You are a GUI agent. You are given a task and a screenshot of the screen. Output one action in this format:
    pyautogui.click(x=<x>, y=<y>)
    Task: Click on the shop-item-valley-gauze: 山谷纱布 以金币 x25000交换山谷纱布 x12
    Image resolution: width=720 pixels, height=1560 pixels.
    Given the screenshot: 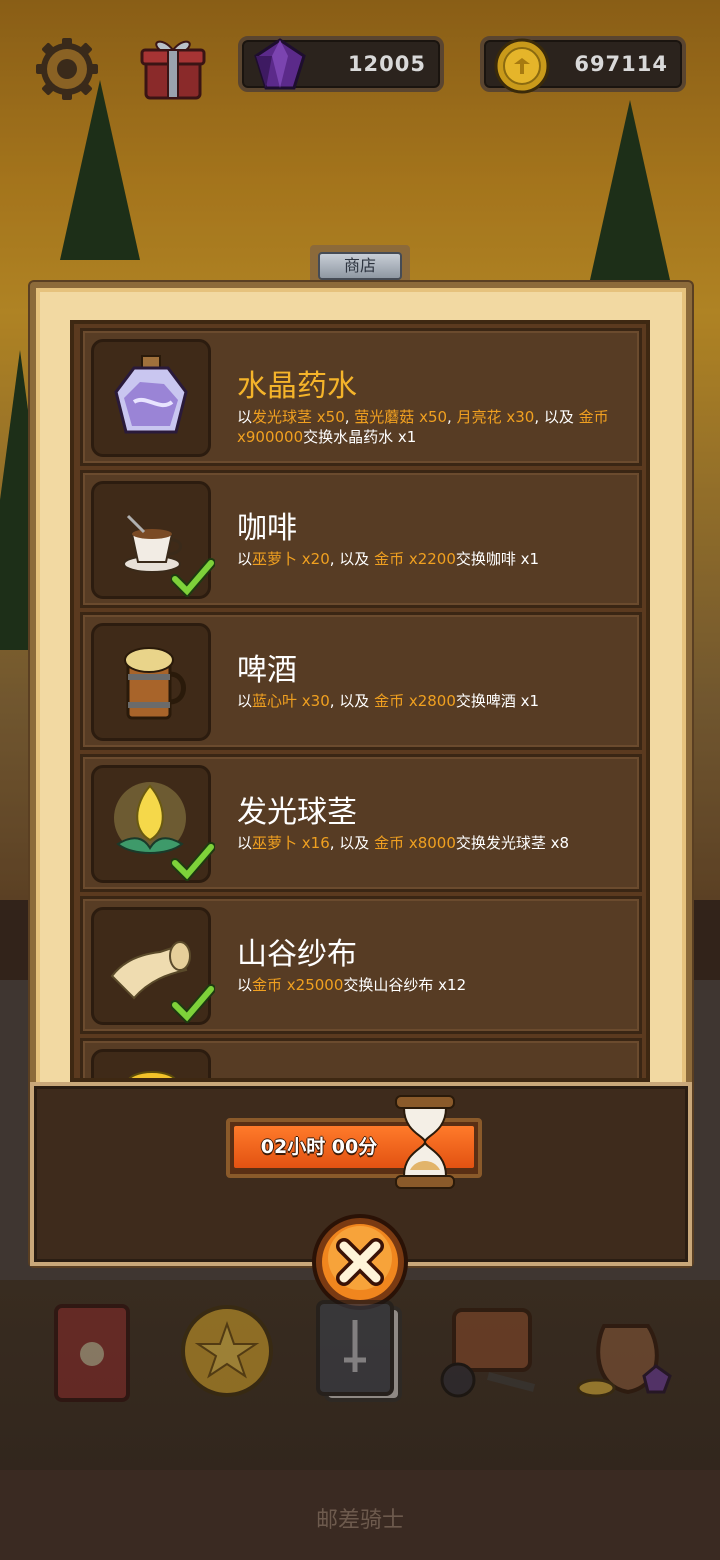 What is the action you would take?
    pyautogui.click(x=361, y=965)
    